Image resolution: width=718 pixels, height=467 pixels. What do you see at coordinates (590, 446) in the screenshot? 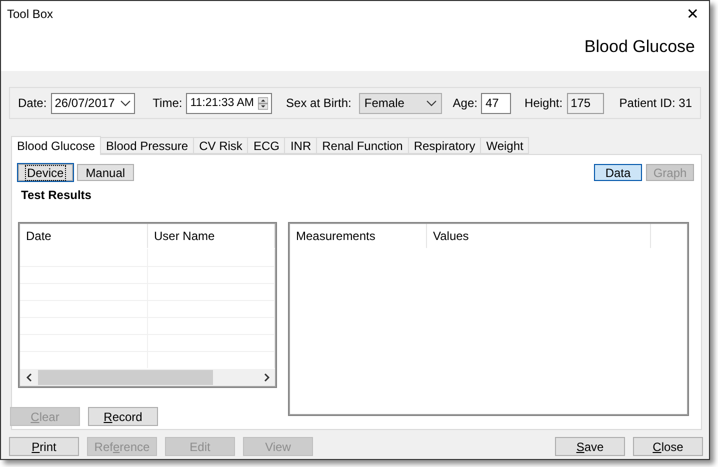
I see `footer-button: Save` at bounding box center [590, 446].